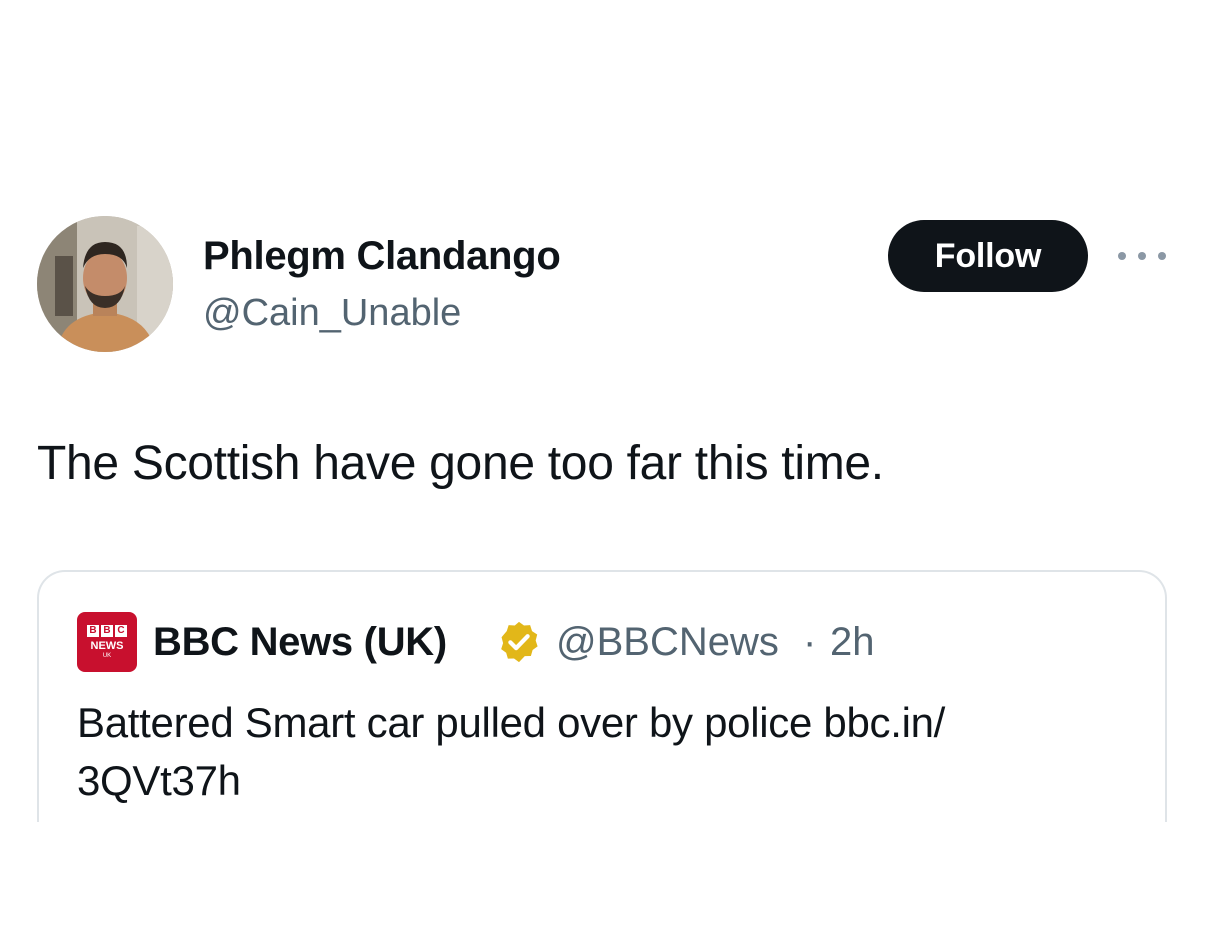 This screenshot has width=1206, height=929. Describe the element at coordinates (121, 630) in the screenshot. I see `bbc-block: C` at that location.